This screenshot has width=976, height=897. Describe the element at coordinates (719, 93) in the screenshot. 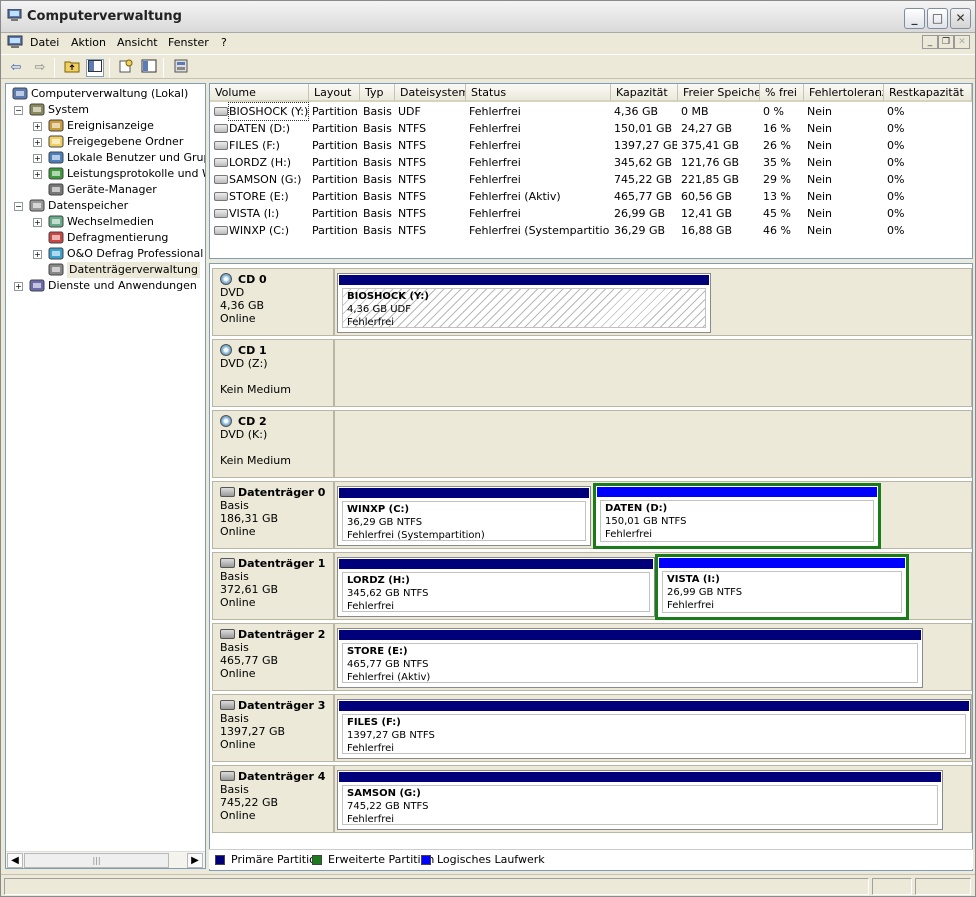

I see `column-header: Freier Speicher` at that location.